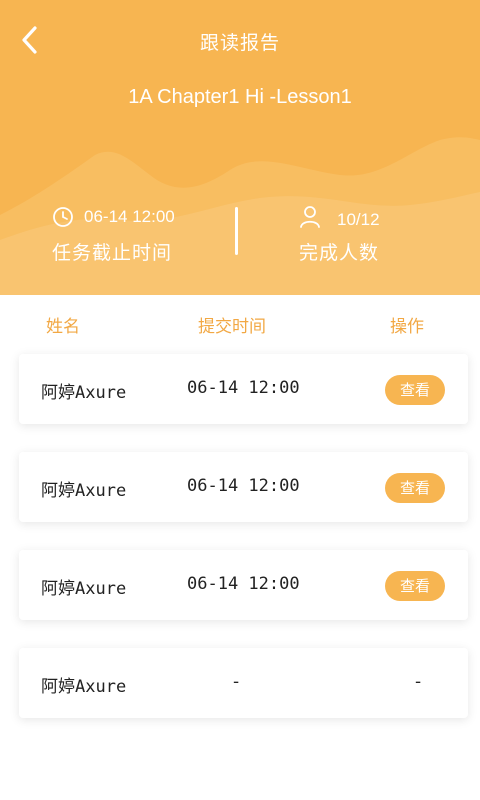 The width and height of the screenshot is (480, 800). I want to click on column-header-time: 提交时间, so click(232, 327).